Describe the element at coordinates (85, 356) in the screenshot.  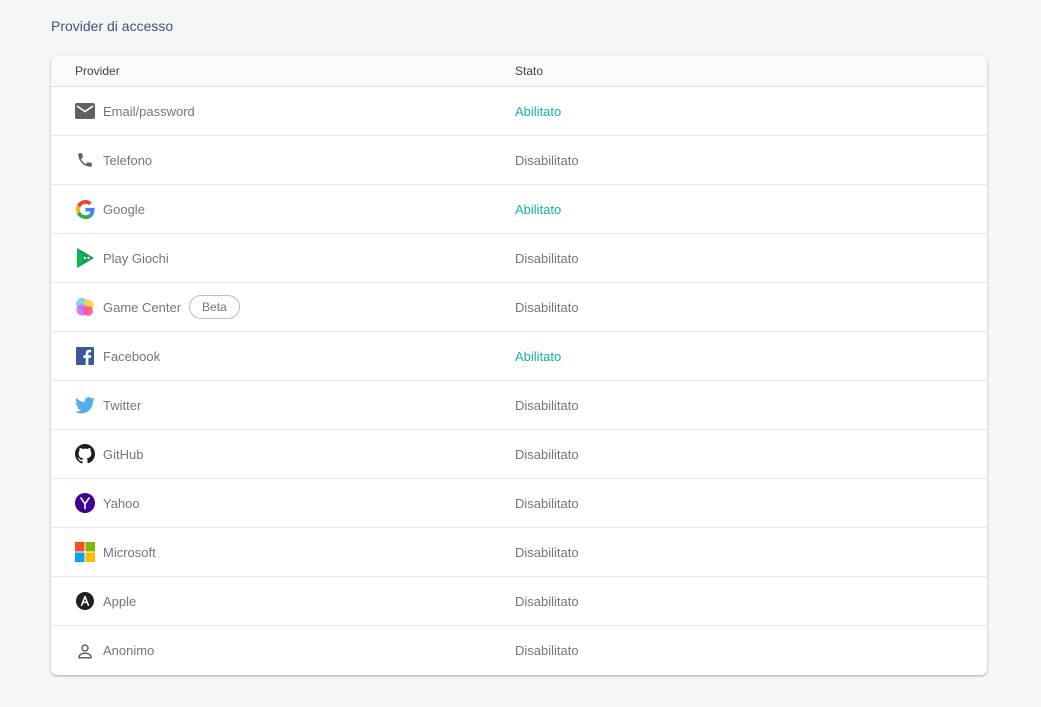
I see `facebook-icon` at that location.